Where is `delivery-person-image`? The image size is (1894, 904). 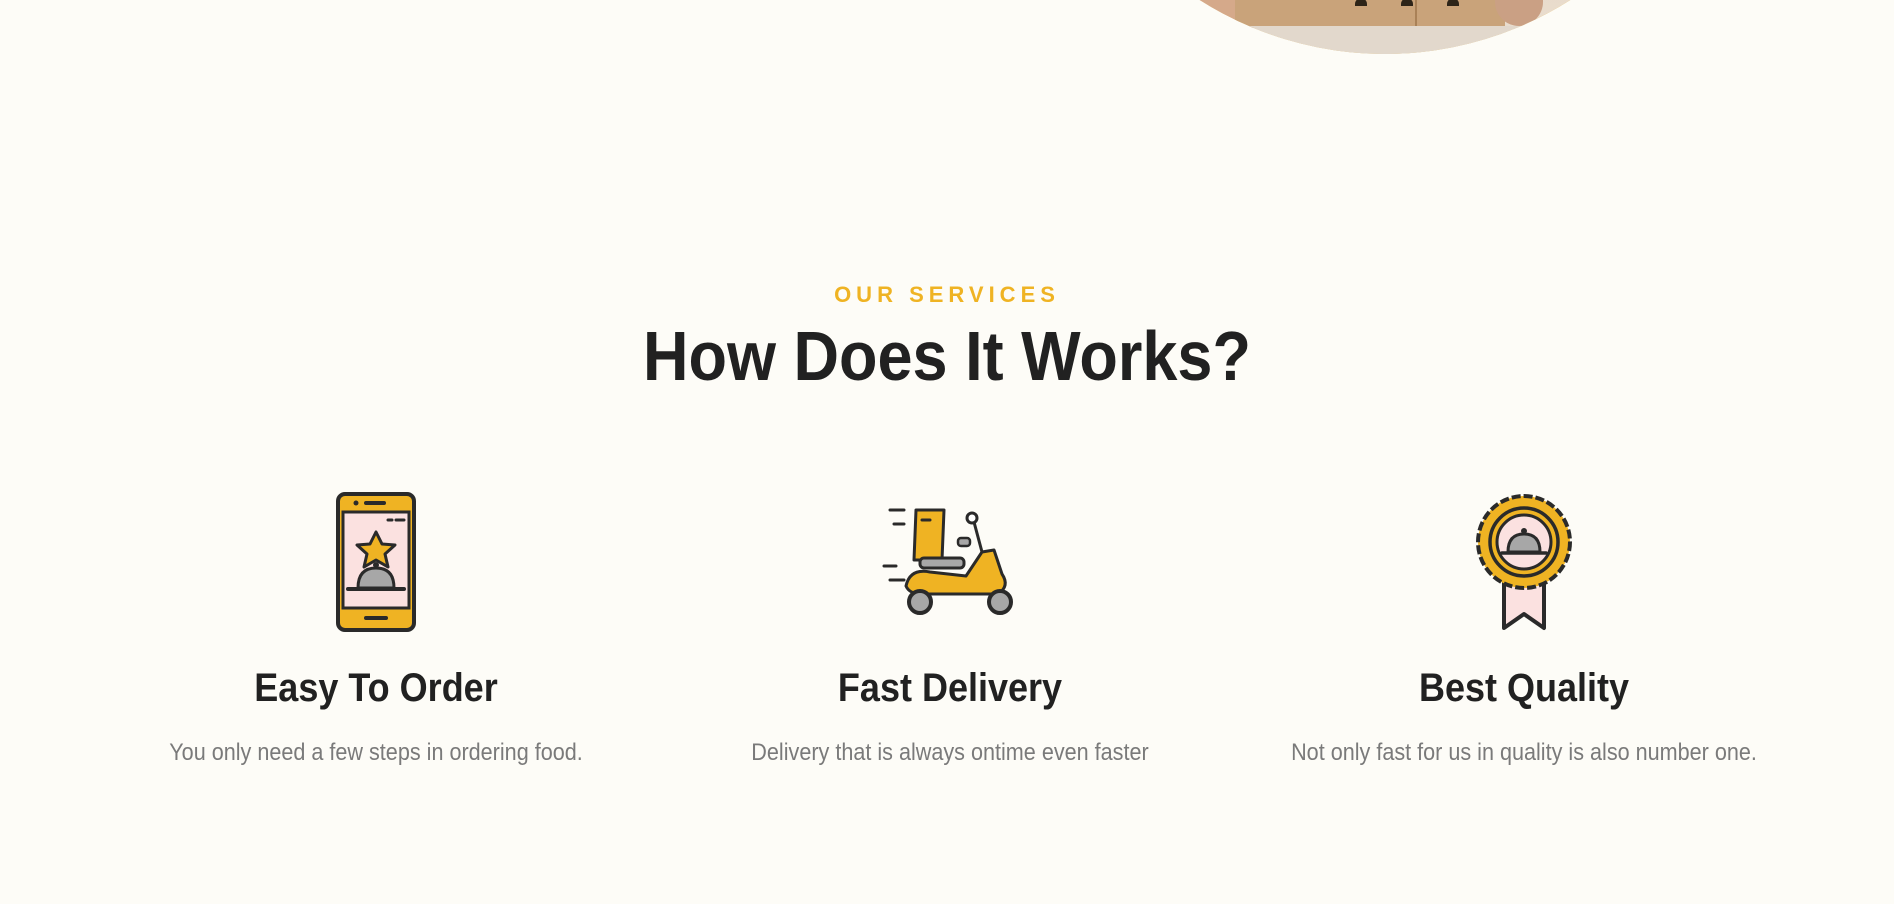 delivery-person-image is located at coordinates (1385, 27).